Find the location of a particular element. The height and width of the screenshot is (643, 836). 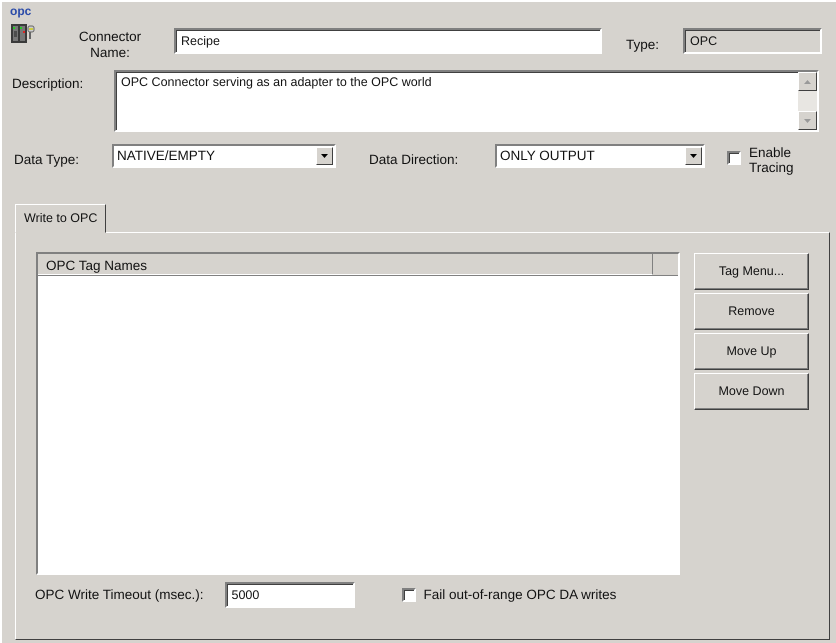

field-label: Connector Name: is located at coordinates (110, 45).